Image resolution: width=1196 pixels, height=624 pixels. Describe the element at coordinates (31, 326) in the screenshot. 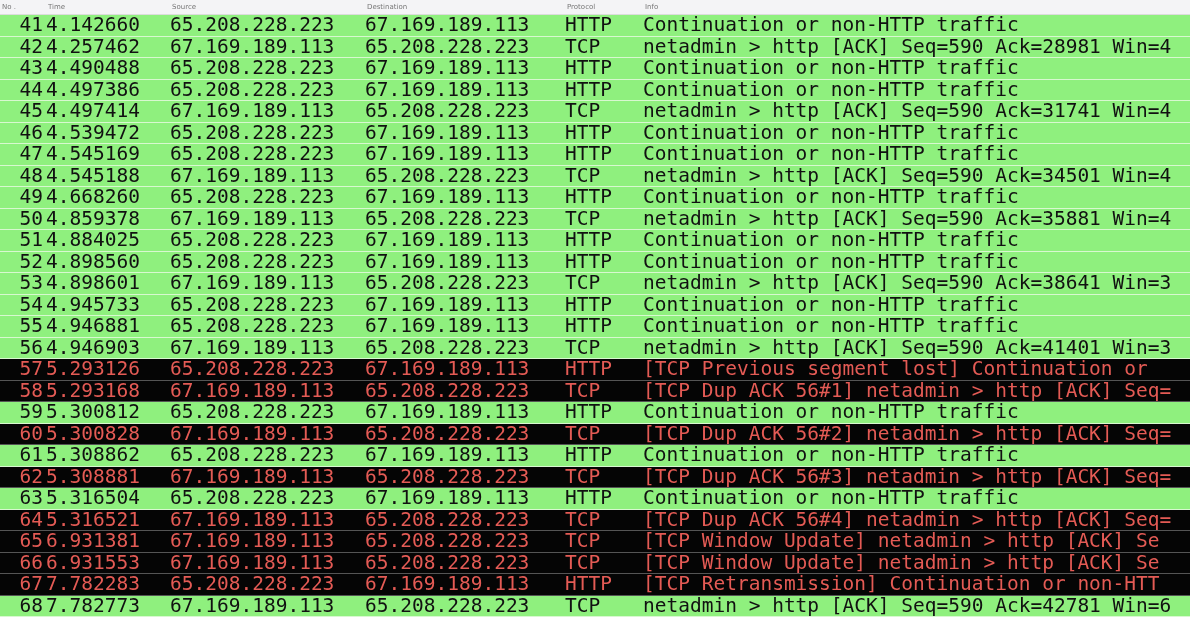

I see `table-cell-text: 55` at that location.